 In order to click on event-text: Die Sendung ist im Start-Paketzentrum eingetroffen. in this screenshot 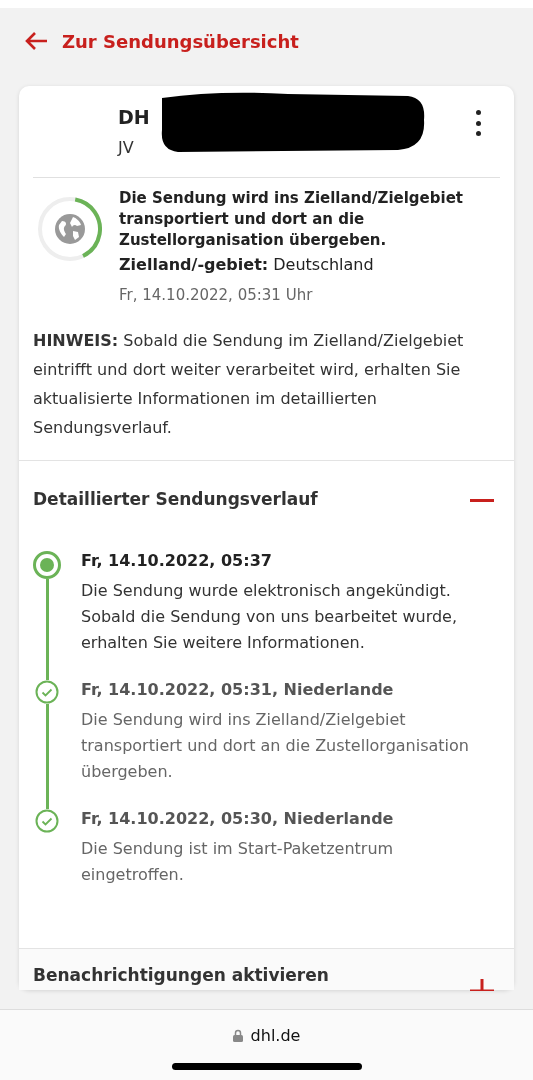, I will do `click(238, 862)`.